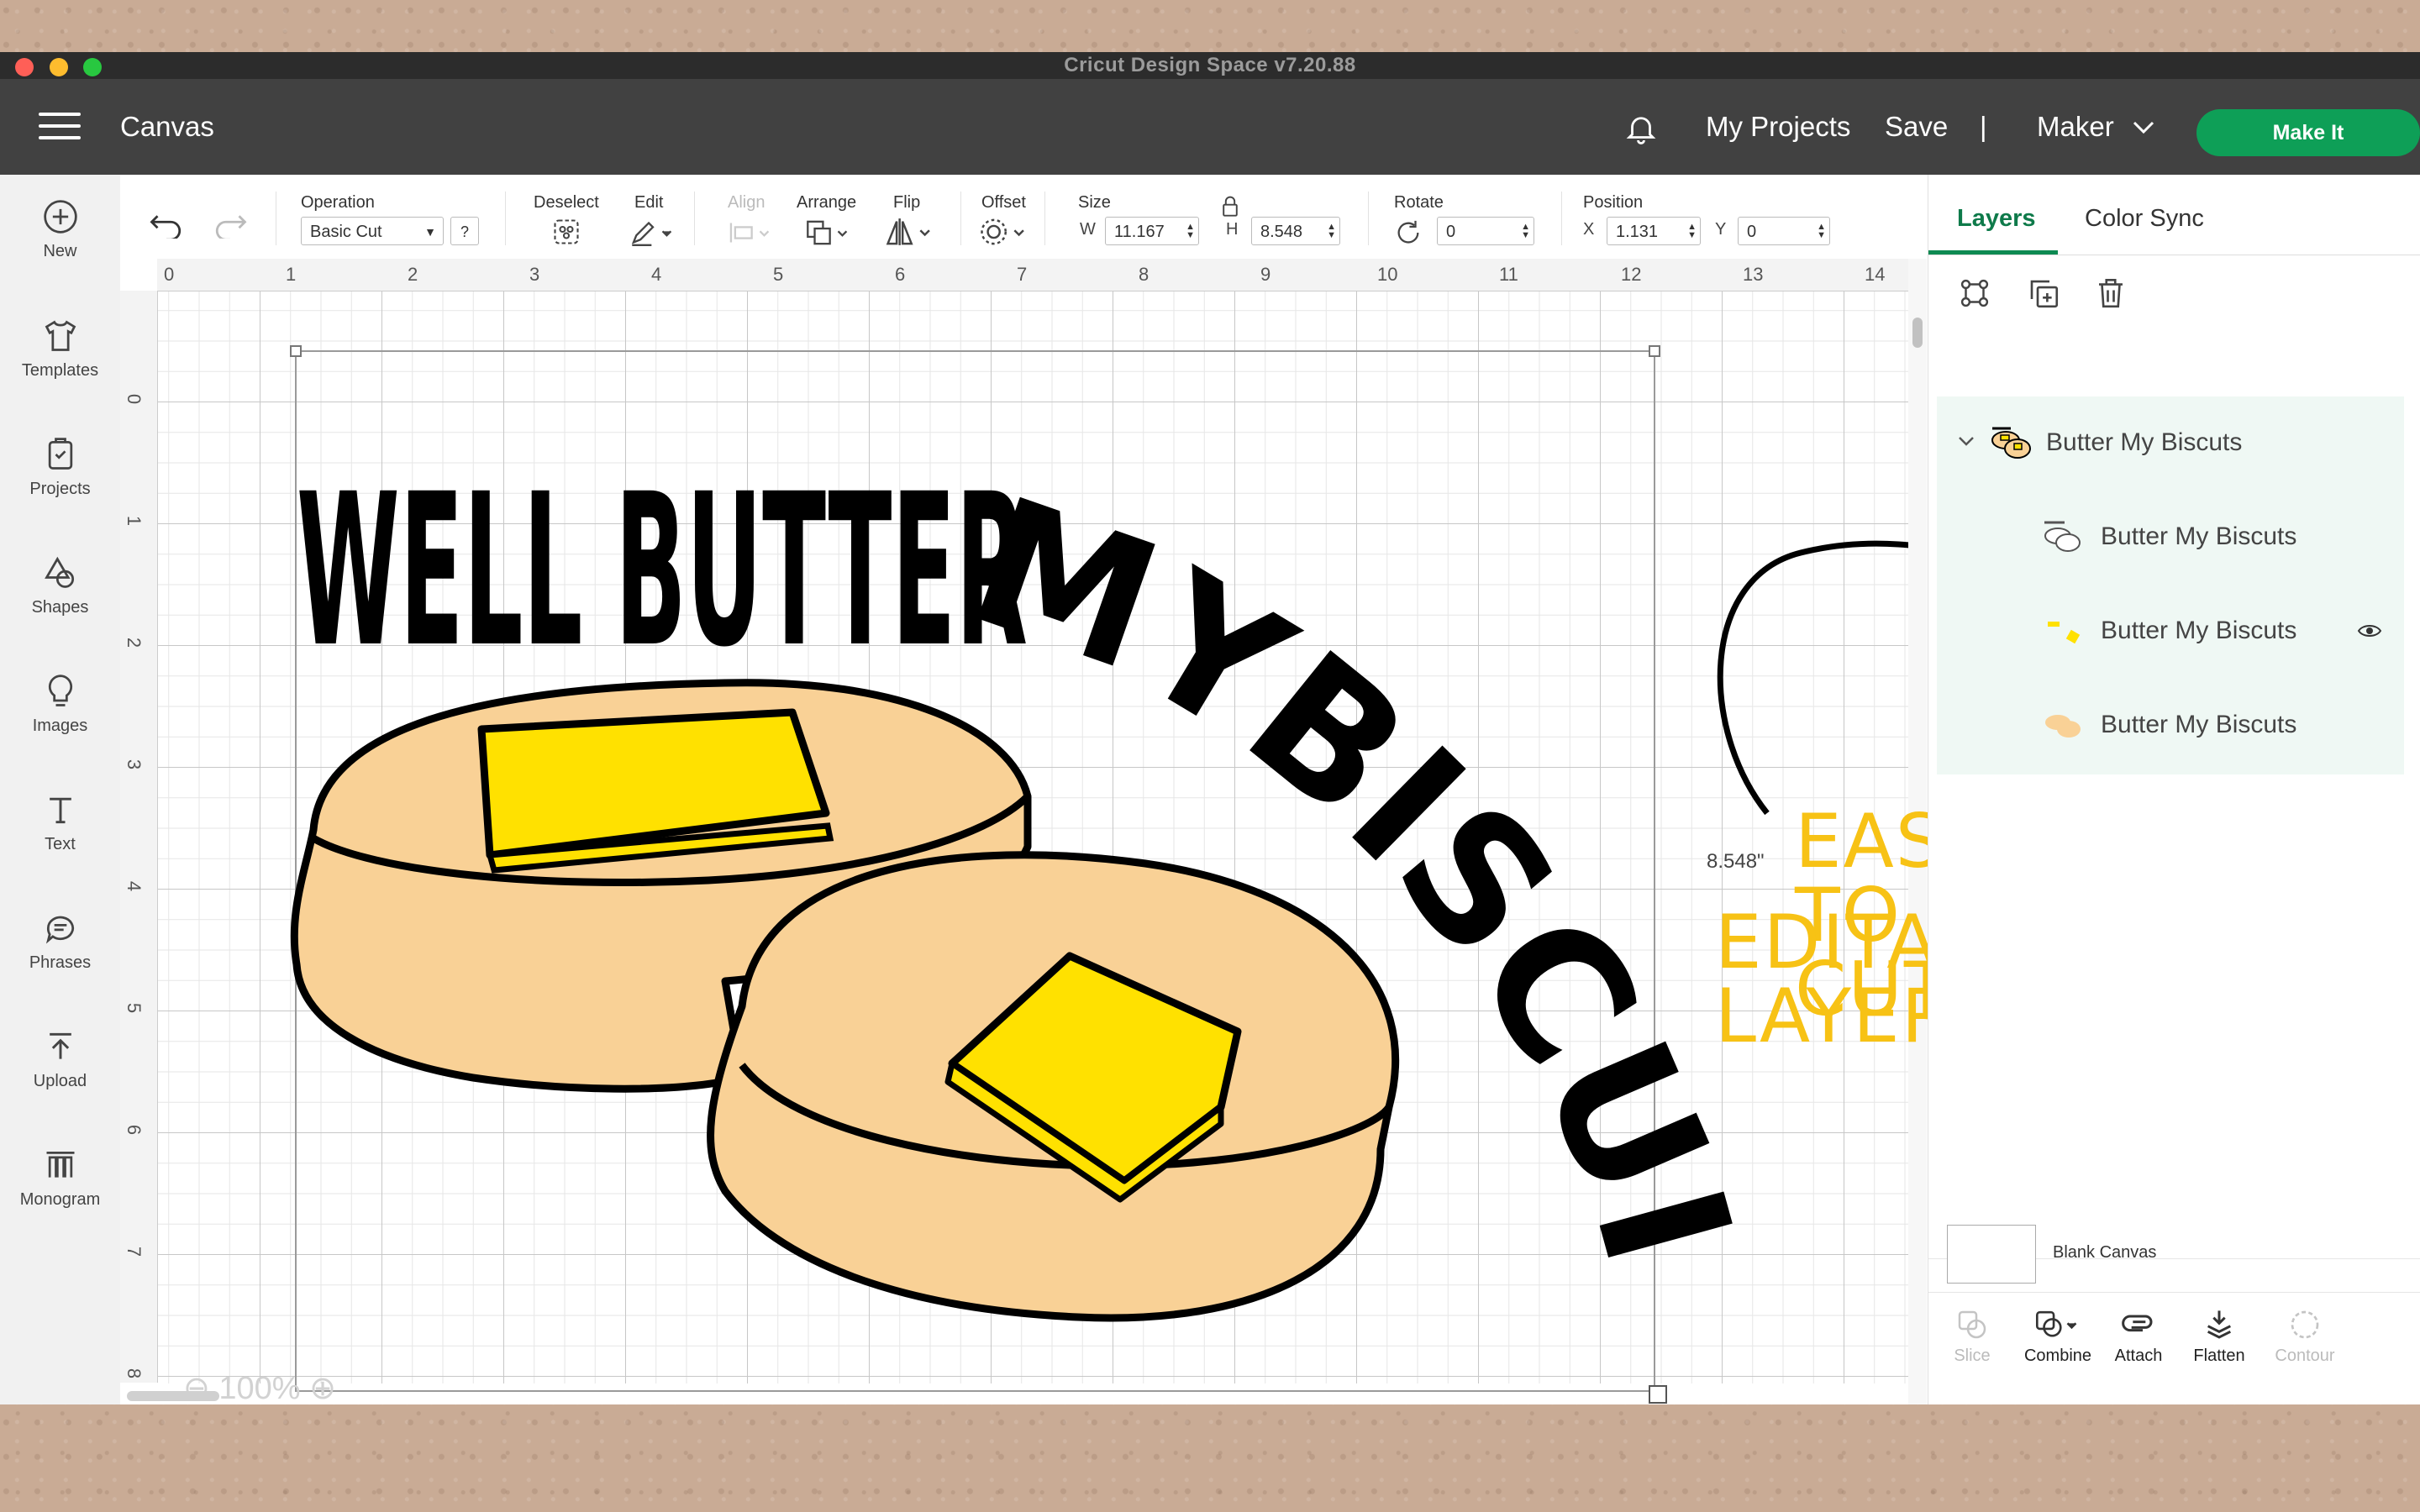 Image resolution: width=2420 pixels, height=1512 pixels. What do you see at coordinates (322, 1387) in the screenshot?
I see `zoom-in-icon: ⊕` at bounding box center [322, 1387].